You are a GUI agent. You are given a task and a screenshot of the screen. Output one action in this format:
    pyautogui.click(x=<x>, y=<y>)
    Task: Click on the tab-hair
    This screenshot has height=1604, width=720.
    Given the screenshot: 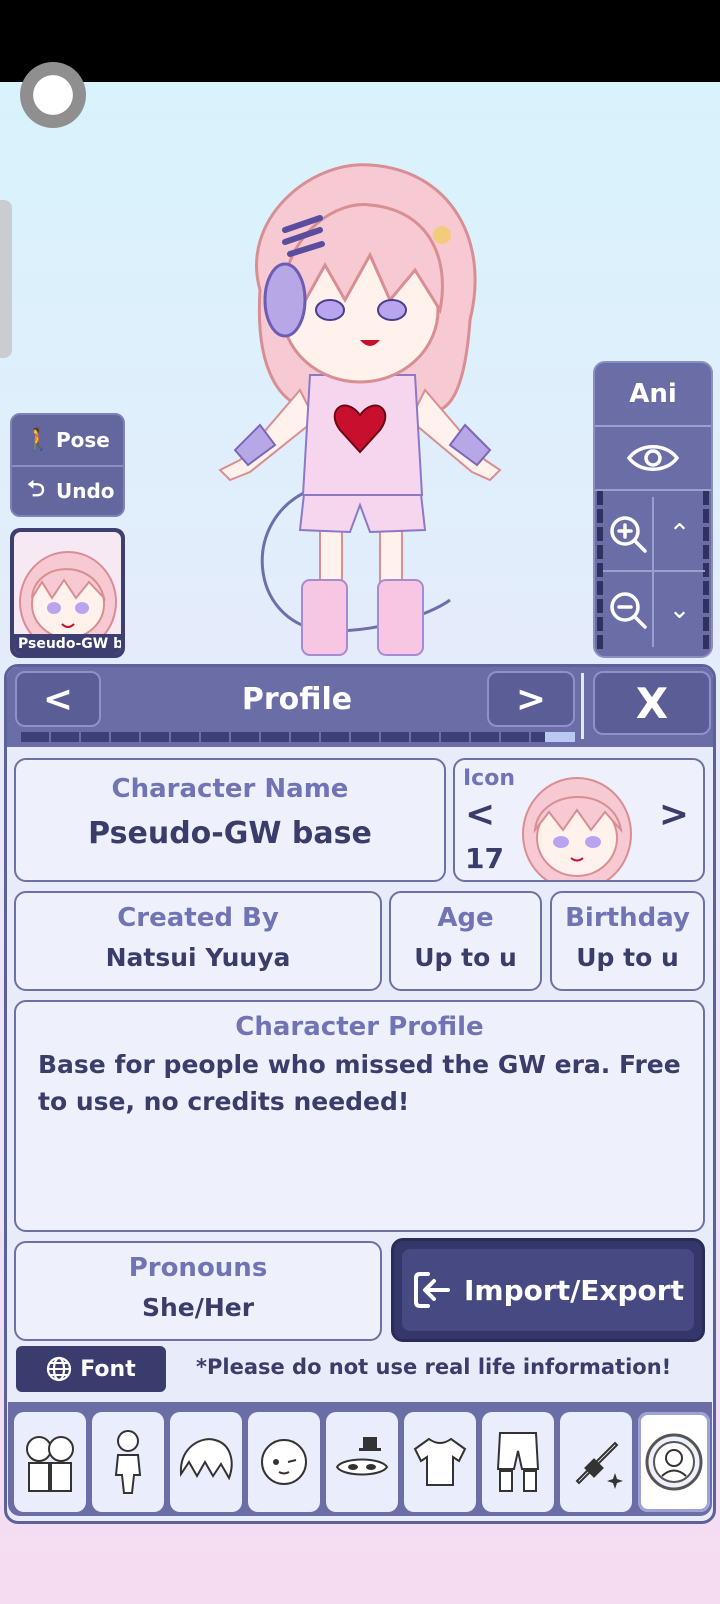 What is the action you would take?
    pyautogui.click(x=206, y=1462)
    